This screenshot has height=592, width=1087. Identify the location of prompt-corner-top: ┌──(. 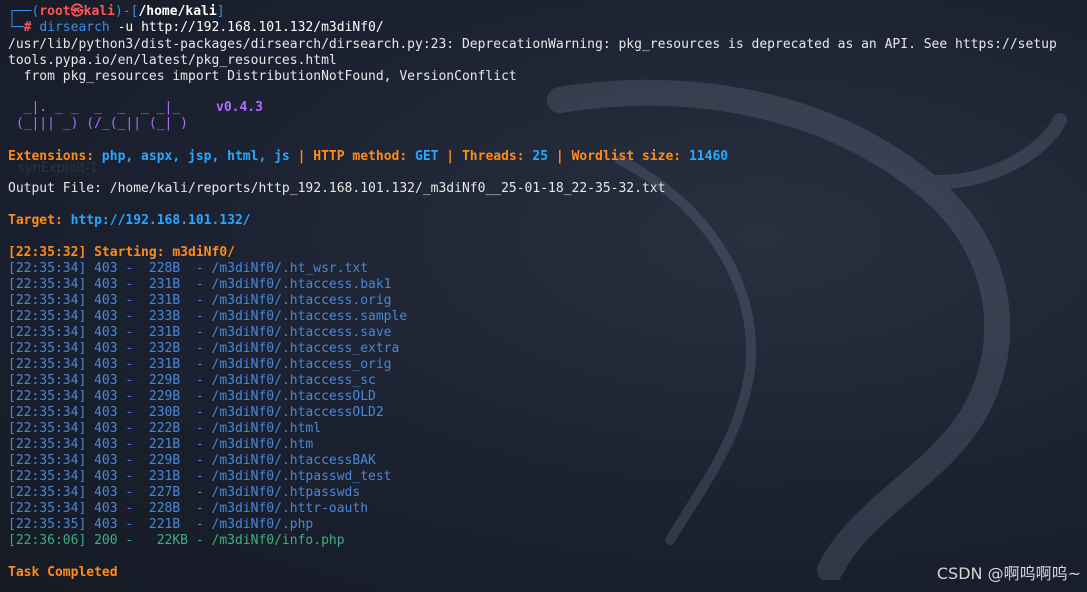
(24, 11).